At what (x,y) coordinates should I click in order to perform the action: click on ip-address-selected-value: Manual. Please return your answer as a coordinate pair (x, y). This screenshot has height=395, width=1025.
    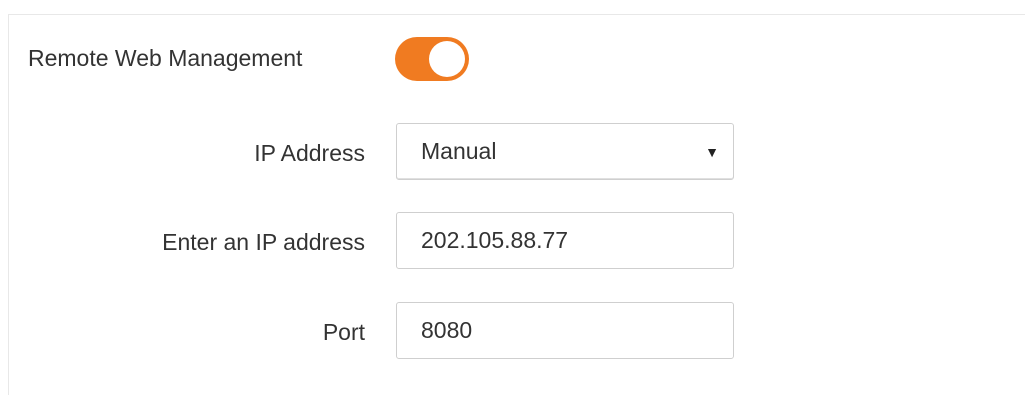
    Looking at the image, I should click on (459, 151).